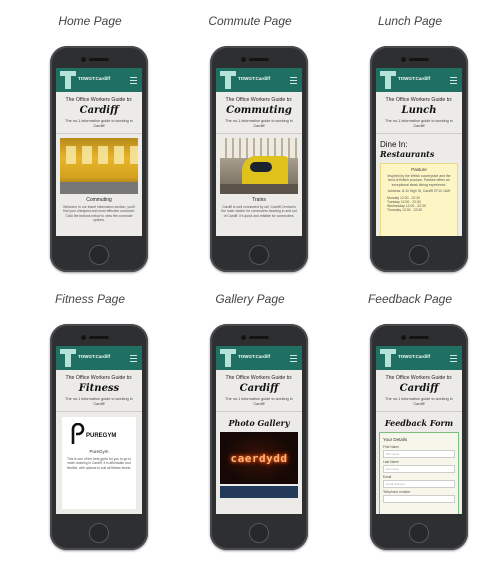 The width and height of the screenshot is (500, 570). What do you see at coordinates (405, 210) in the screenshot?
I see `hours-row: Thursday 12:00 - 22:30` at bounding box center [405, 210].